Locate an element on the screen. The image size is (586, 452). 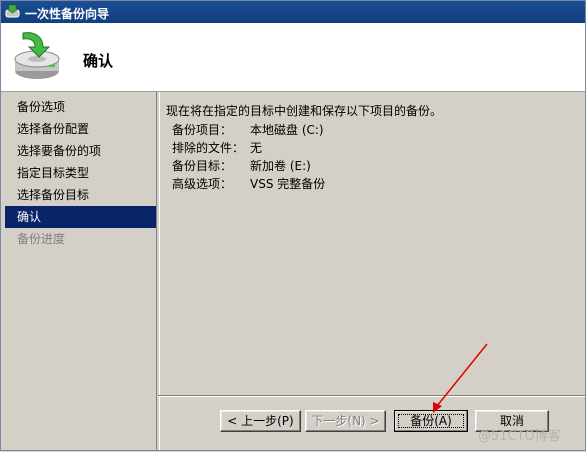
title-bar: 一次性备份向导 is located at coordinates (293, 12).